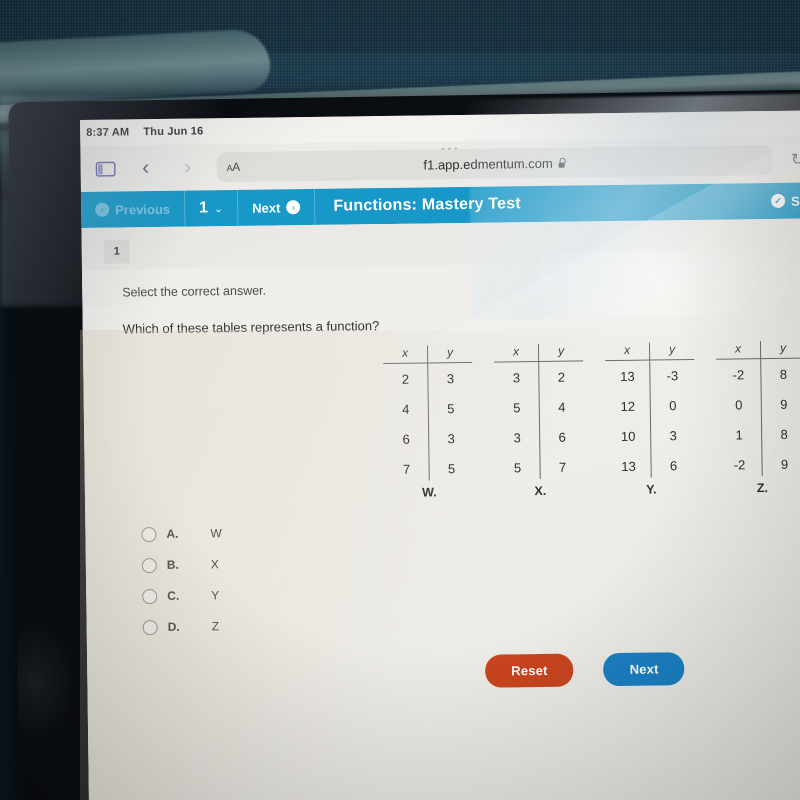 The image size is (800, 800). I want to click on table-x: xy32543657, so click(539, 411).